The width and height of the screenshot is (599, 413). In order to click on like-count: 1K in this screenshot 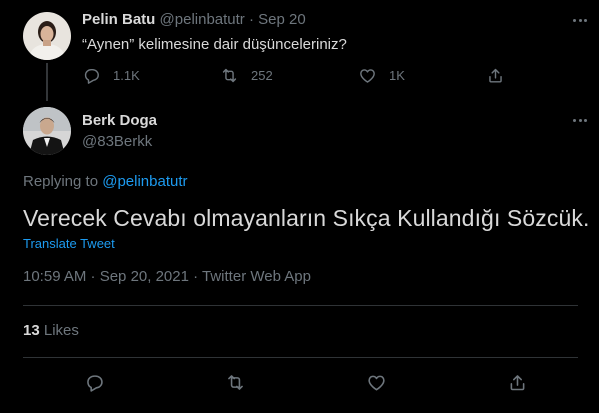, I will do `click(397, 75)`.